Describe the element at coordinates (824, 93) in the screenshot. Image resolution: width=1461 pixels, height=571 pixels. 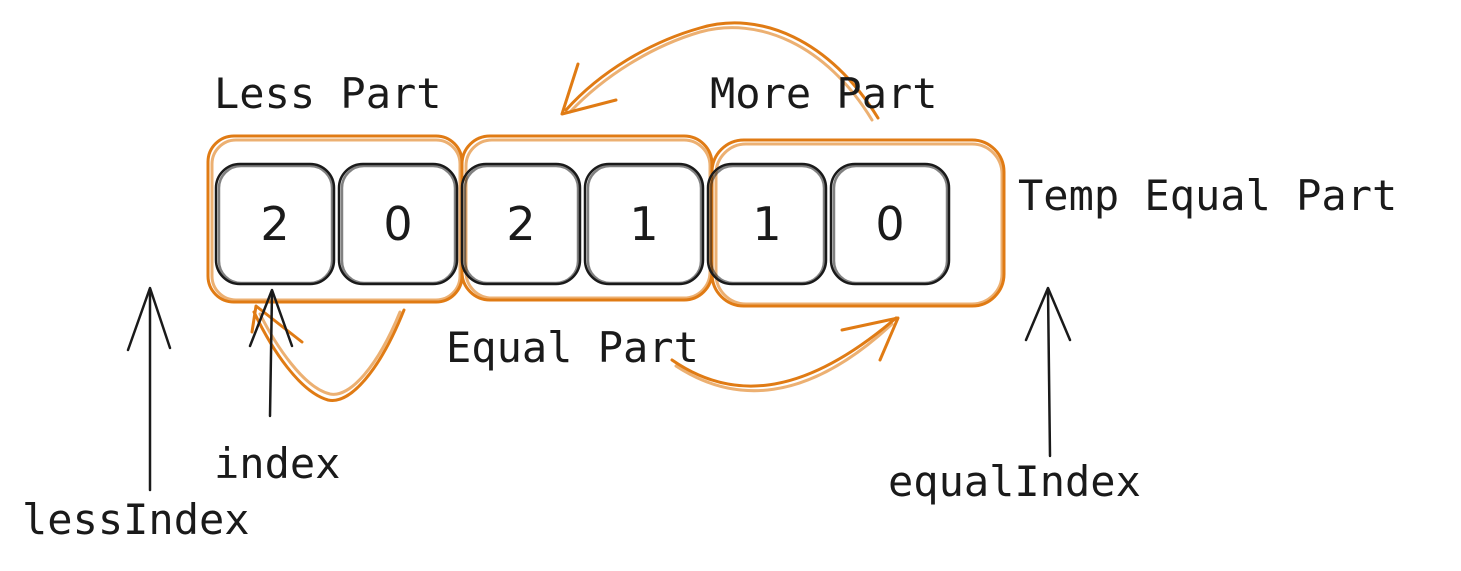
I see `more-part-label: More Part` at that location.